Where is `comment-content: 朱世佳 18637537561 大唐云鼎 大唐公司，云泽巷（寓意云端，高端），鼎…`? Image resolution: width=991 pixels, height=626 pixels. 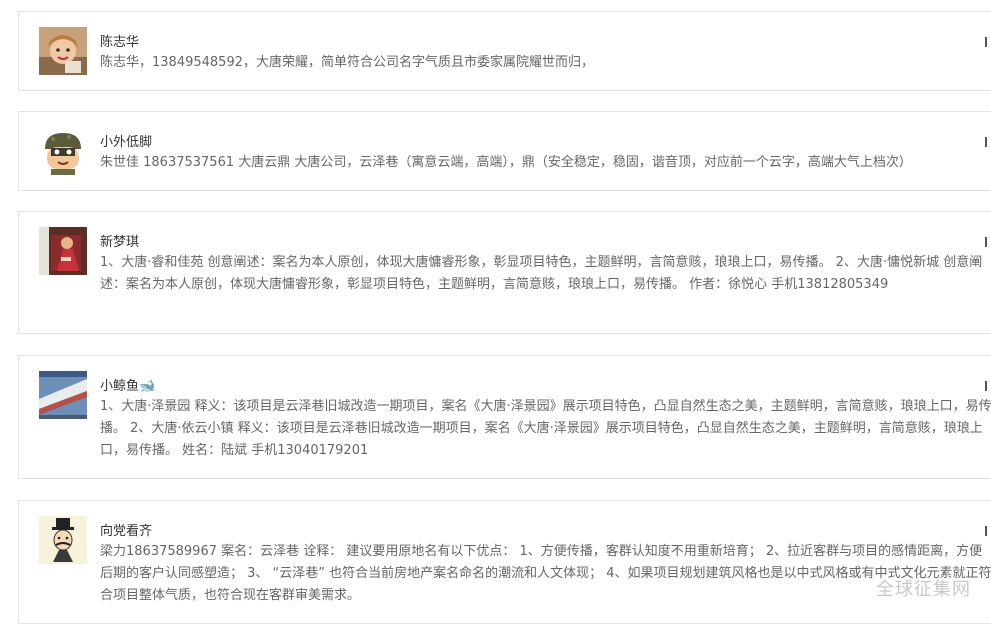 comment-content: 朱世佳 18637537561 大唐云鼎 大唐公司，云泽巷（寓意云端，高端），鼎… is located at coordinates (506, 162).